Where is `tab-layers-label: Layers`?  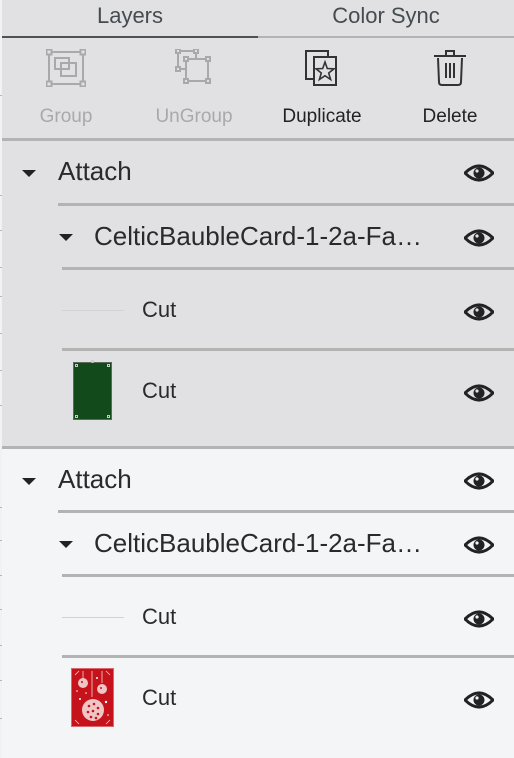 tab-layers-label: Layers is located at coordinates (130, 15).